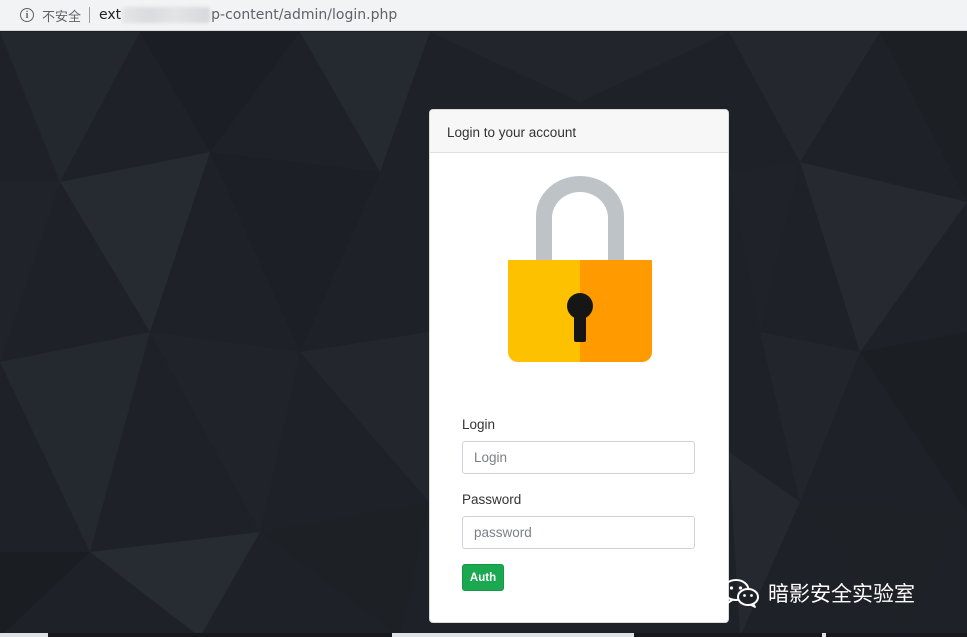 This screenshot has height=637, width=967. Describe the element at coordinates (166, 15) in the screenshot. I see `url-redacted-blur` at that location.